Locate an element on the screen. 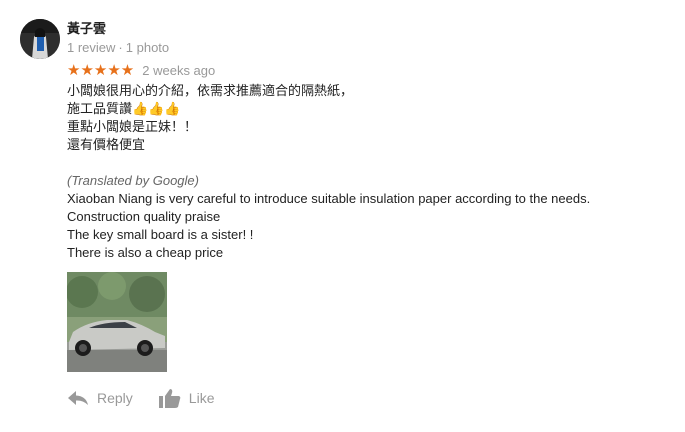 This screenshot has width=685, height=432. review-count: 1 review is located at coordinates (91, 47).